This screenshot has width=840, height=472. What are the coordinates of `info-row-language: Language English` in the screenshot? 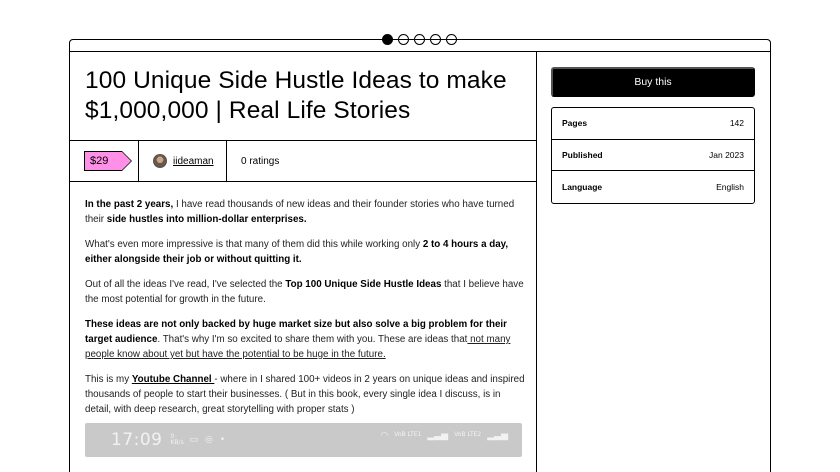 It's located at (653, 187).